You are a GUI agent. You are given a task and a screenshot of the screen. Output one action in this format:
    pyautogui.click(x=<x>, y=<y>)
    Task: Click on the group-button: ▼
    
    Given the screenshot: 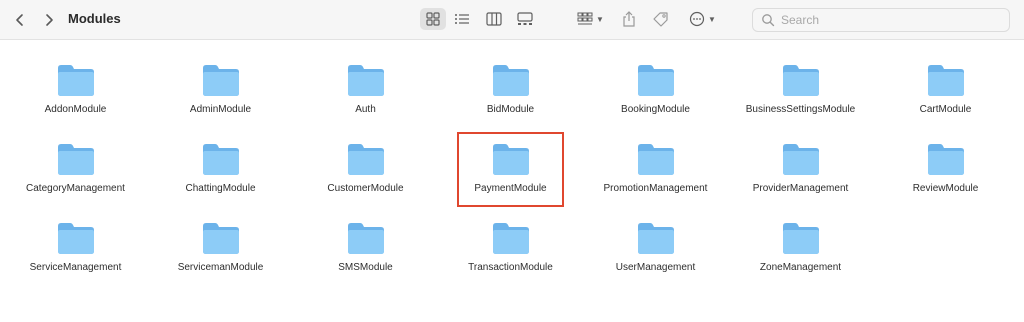 What is the action you would take?
    pyautogui.click(x=590, y=19)
    